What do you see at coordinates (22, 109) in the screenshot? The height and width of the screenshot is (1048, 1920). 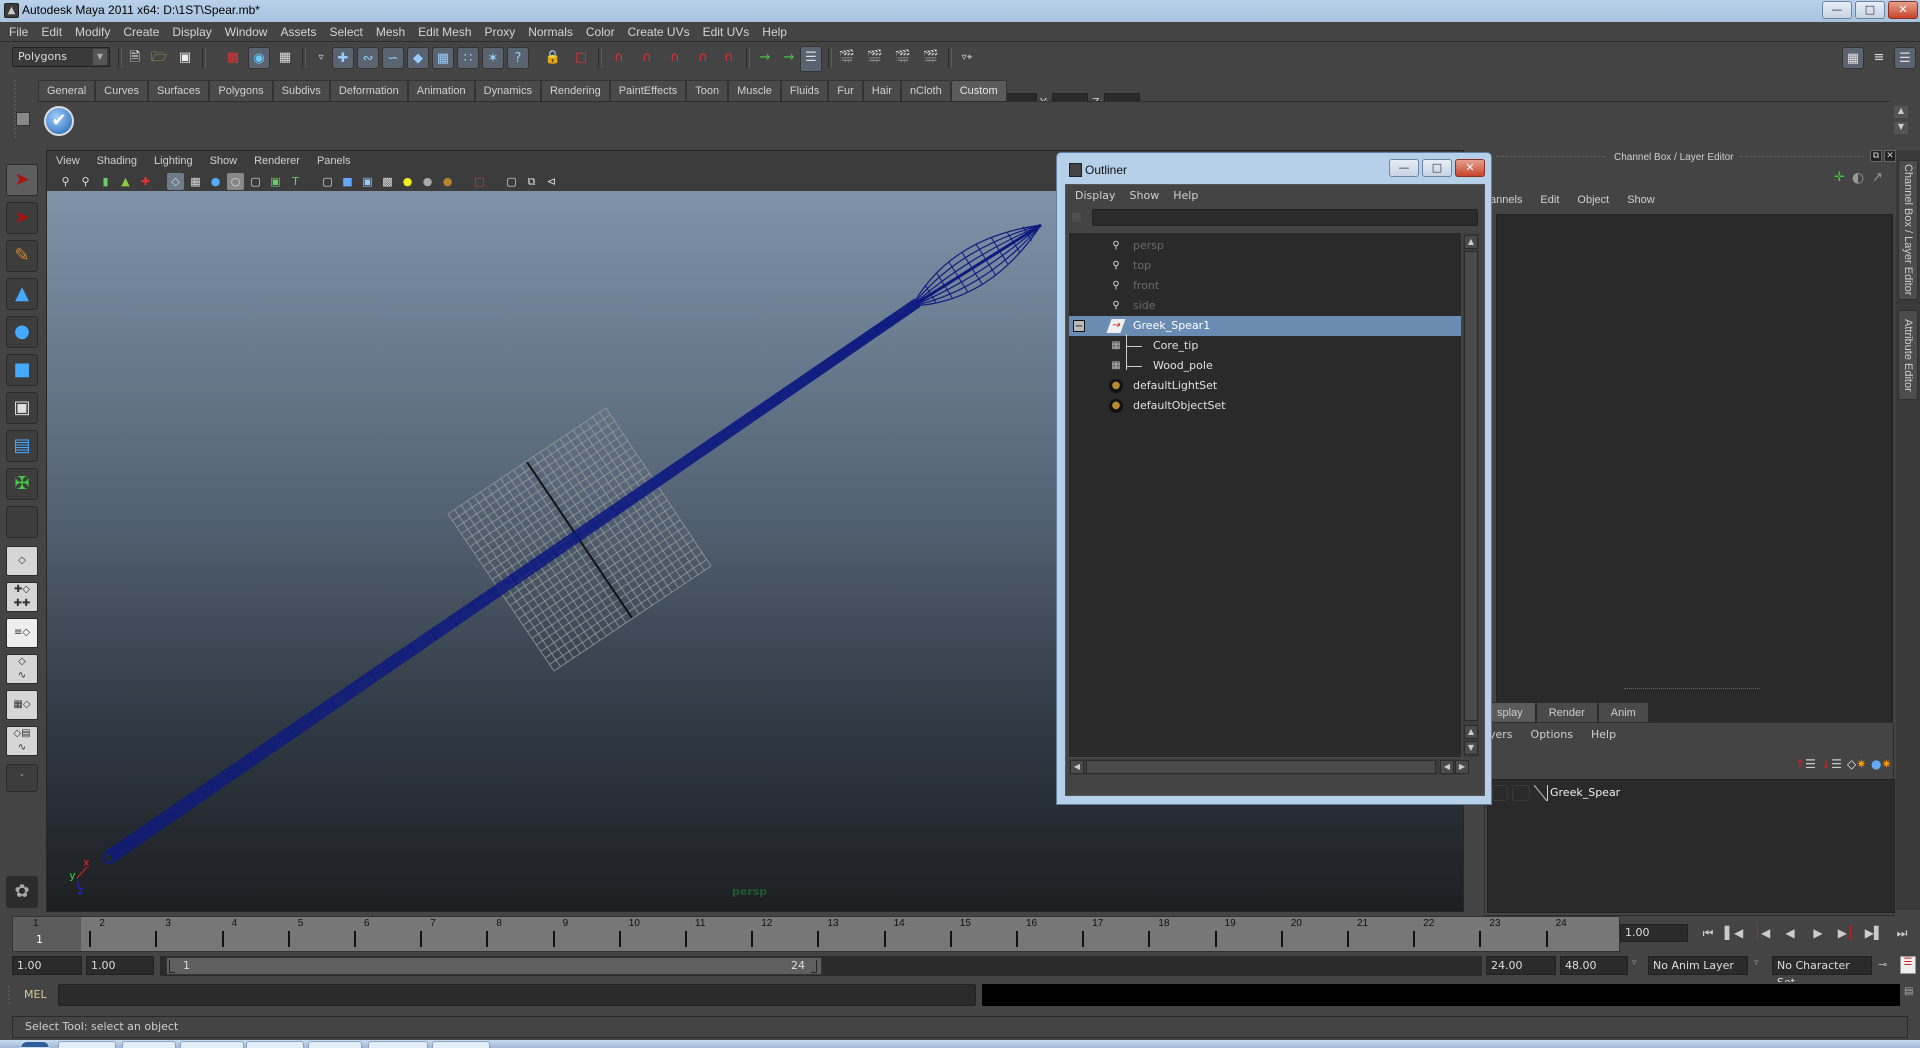 I see `shelf-handle` at bounding box center [22, 109].